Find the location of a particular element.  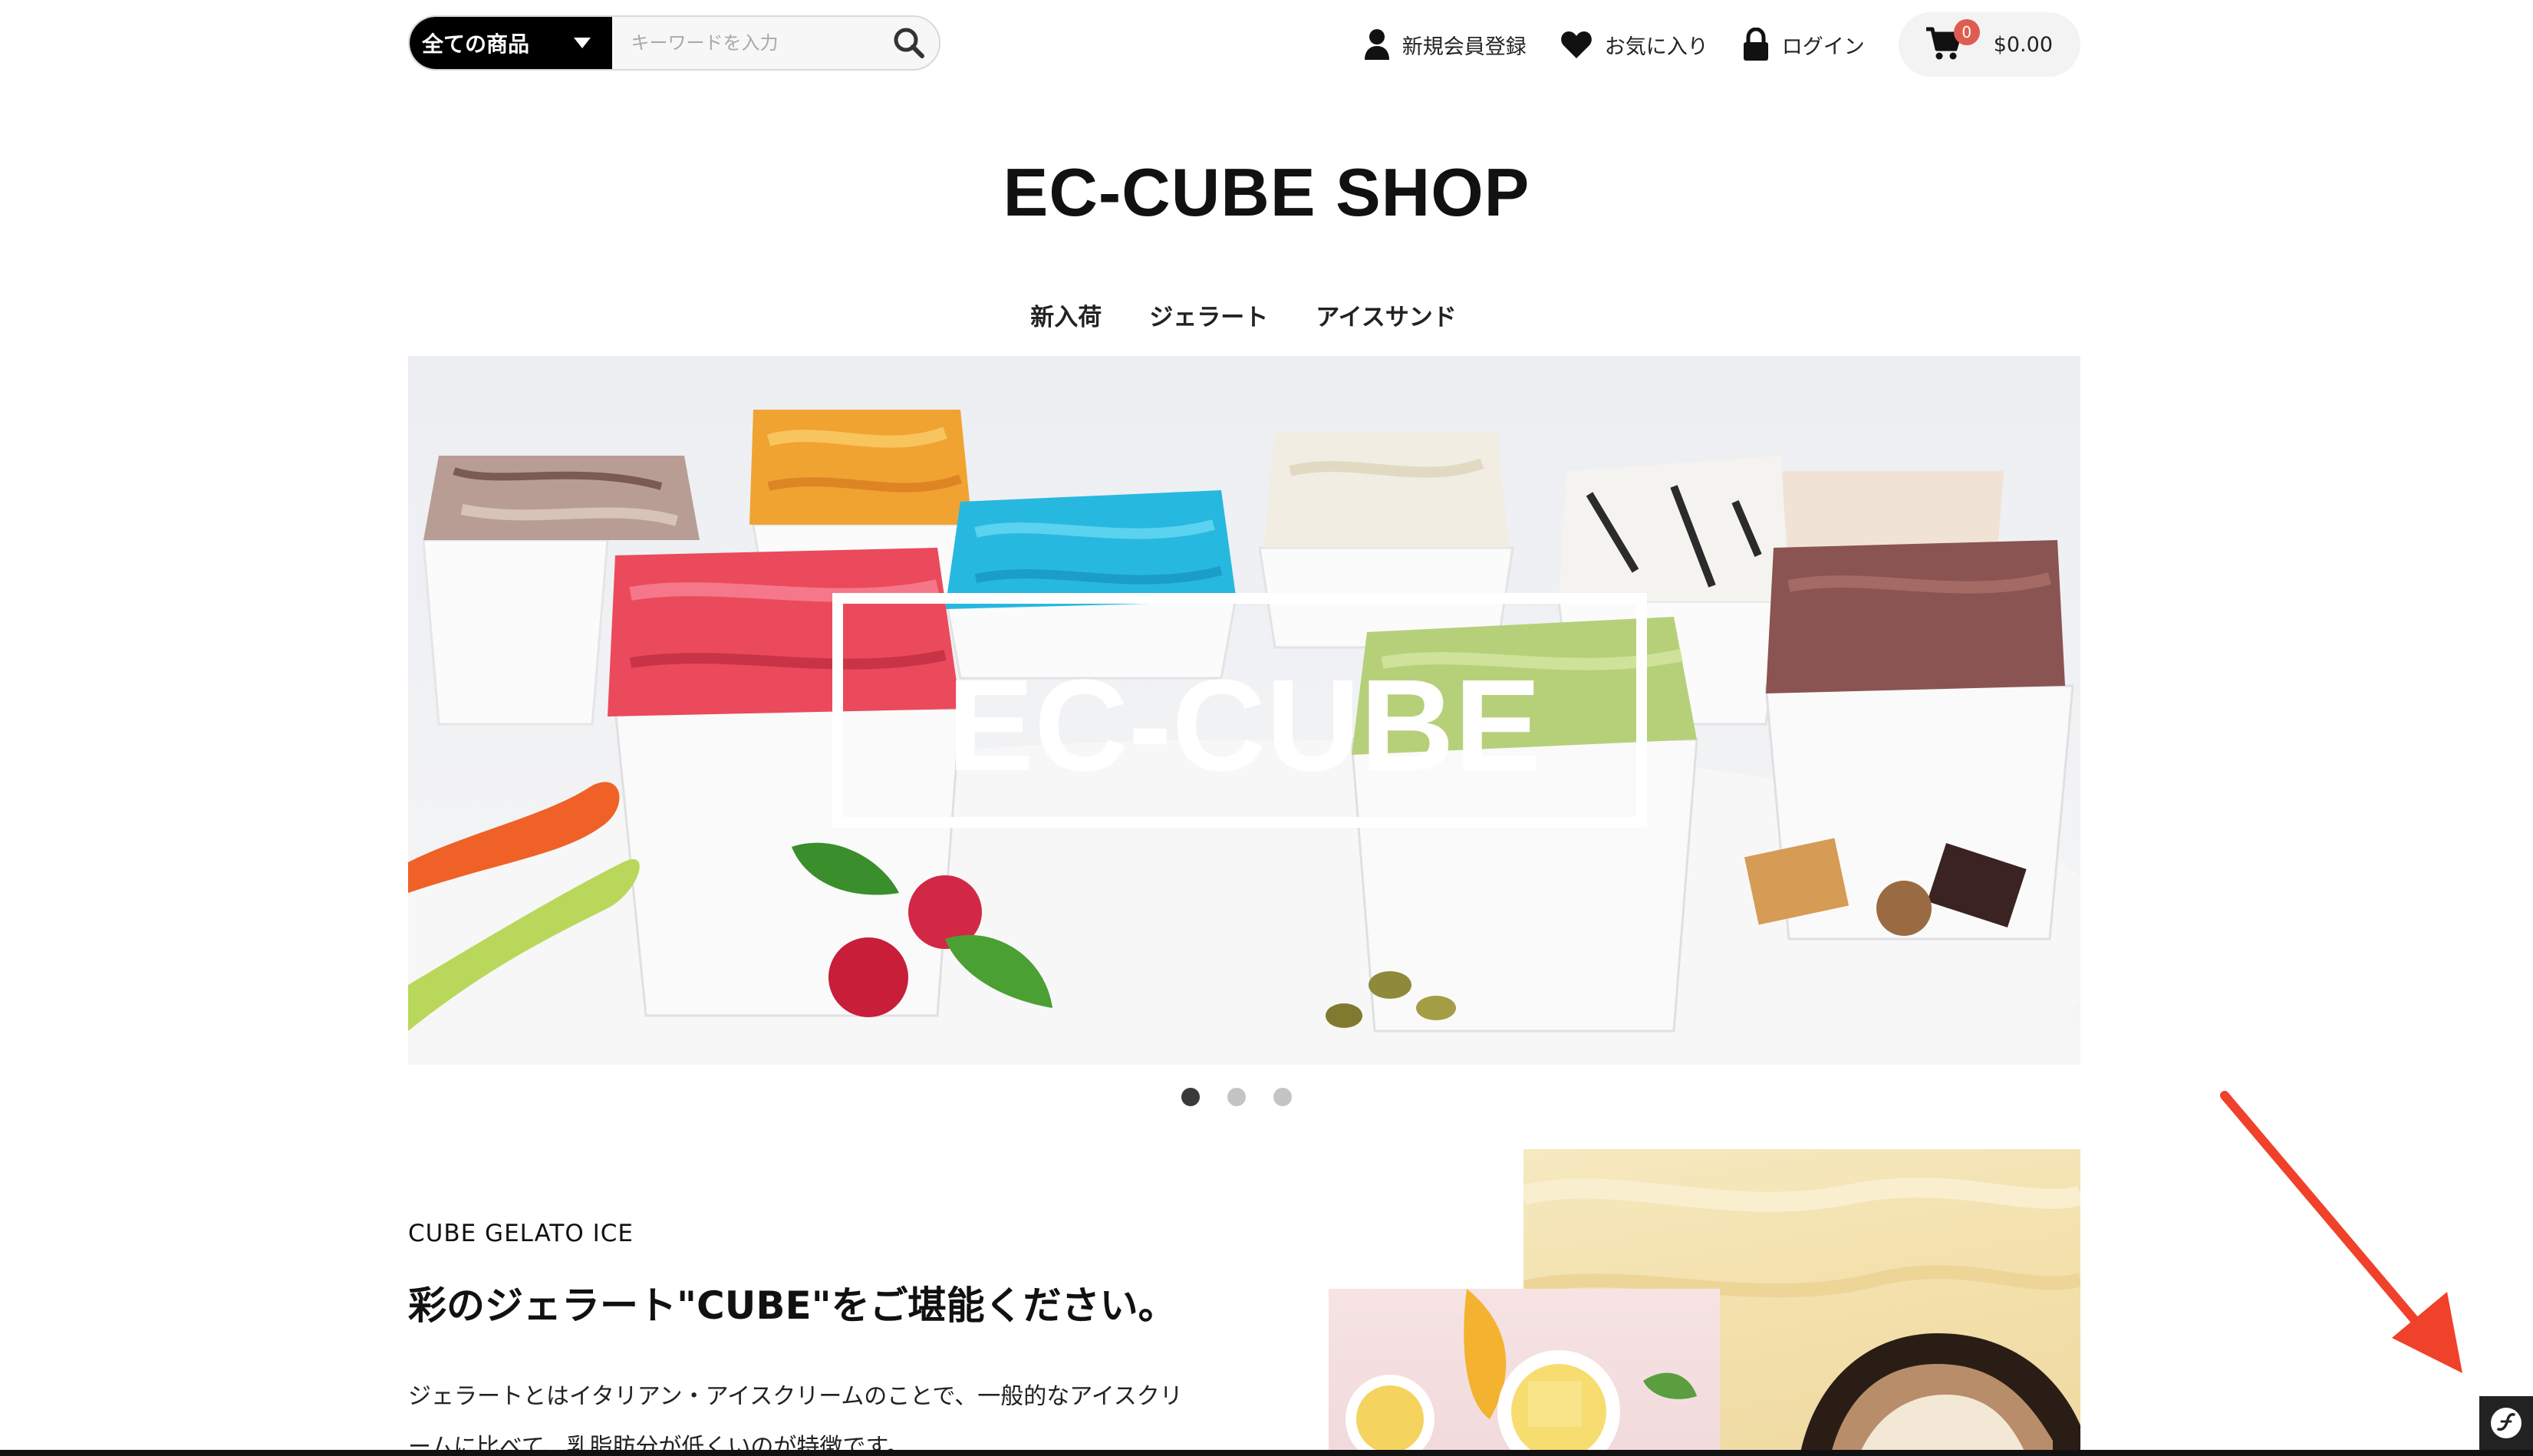

login-link: ログイン is located at coordinates (1803, 44).